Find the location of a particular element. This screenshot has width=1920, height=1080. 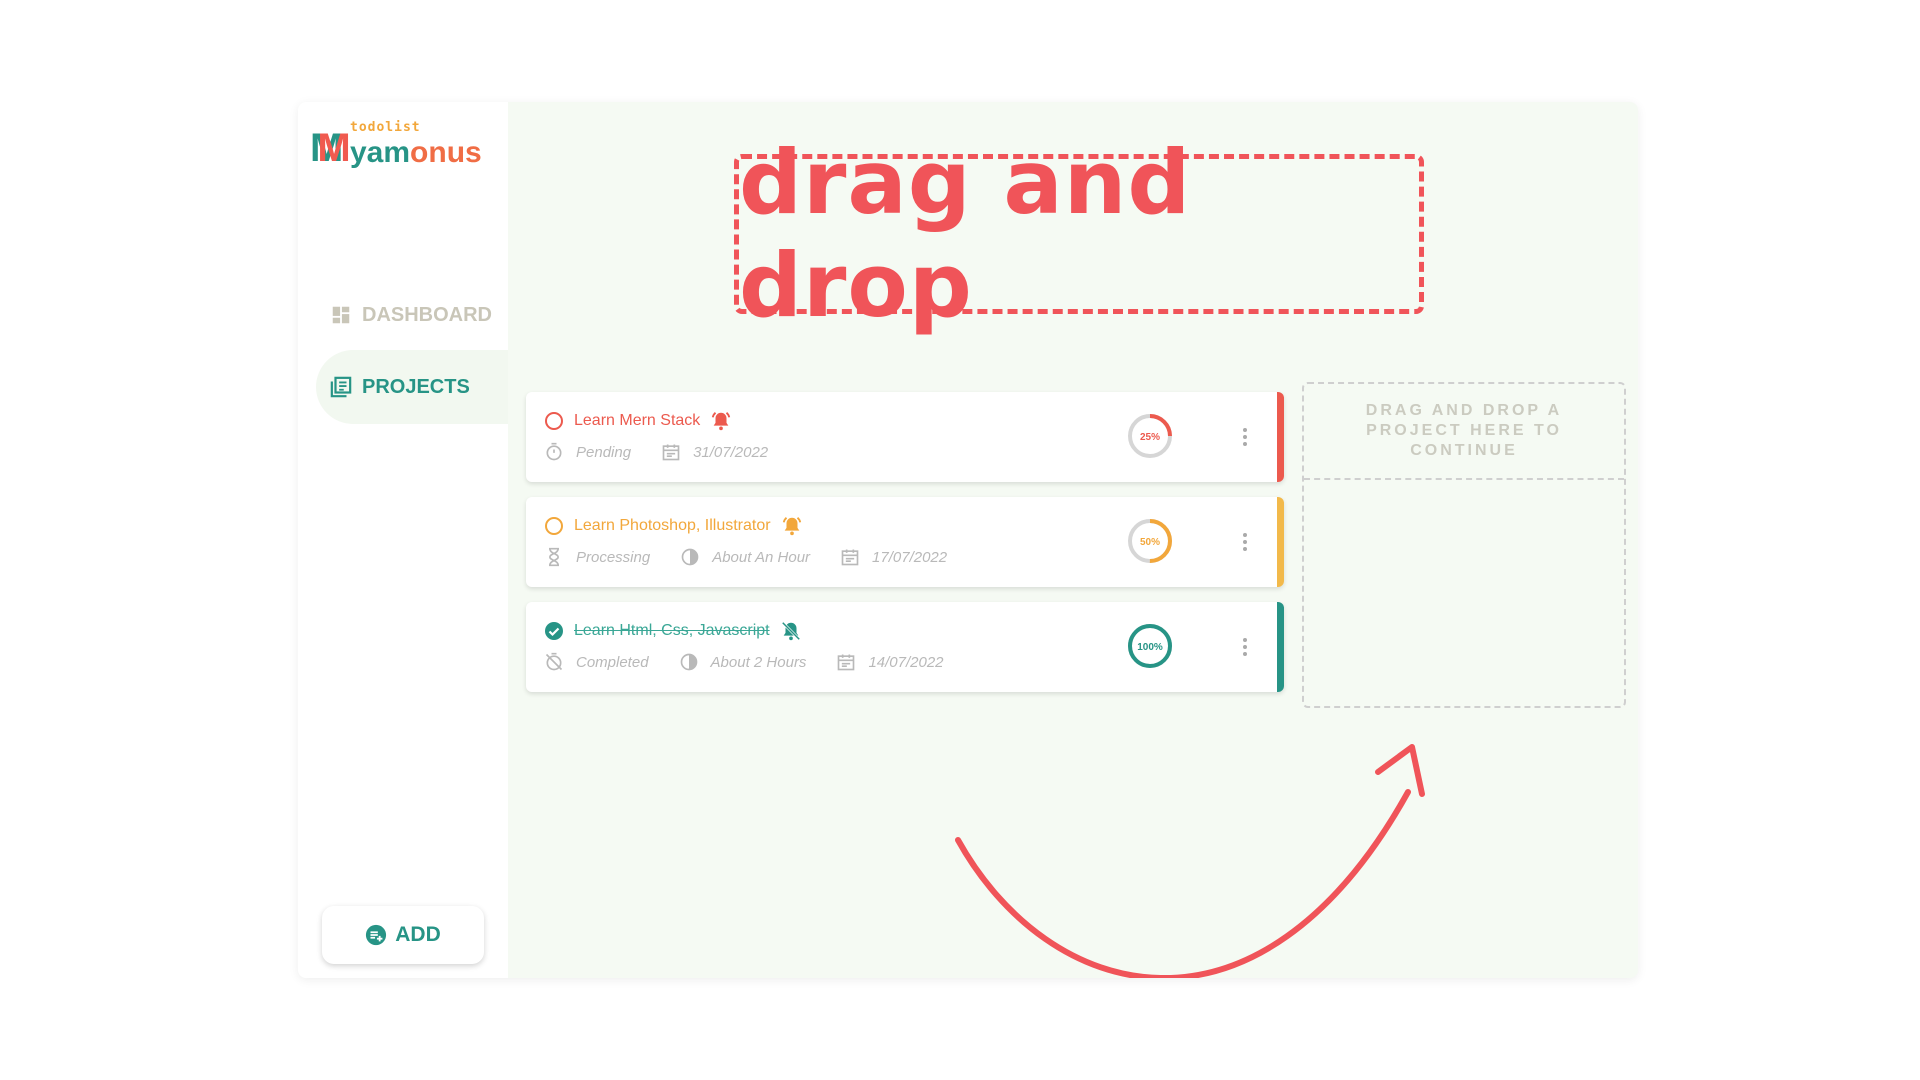

progress-label: 50% is located at coordinates (1150, 542).